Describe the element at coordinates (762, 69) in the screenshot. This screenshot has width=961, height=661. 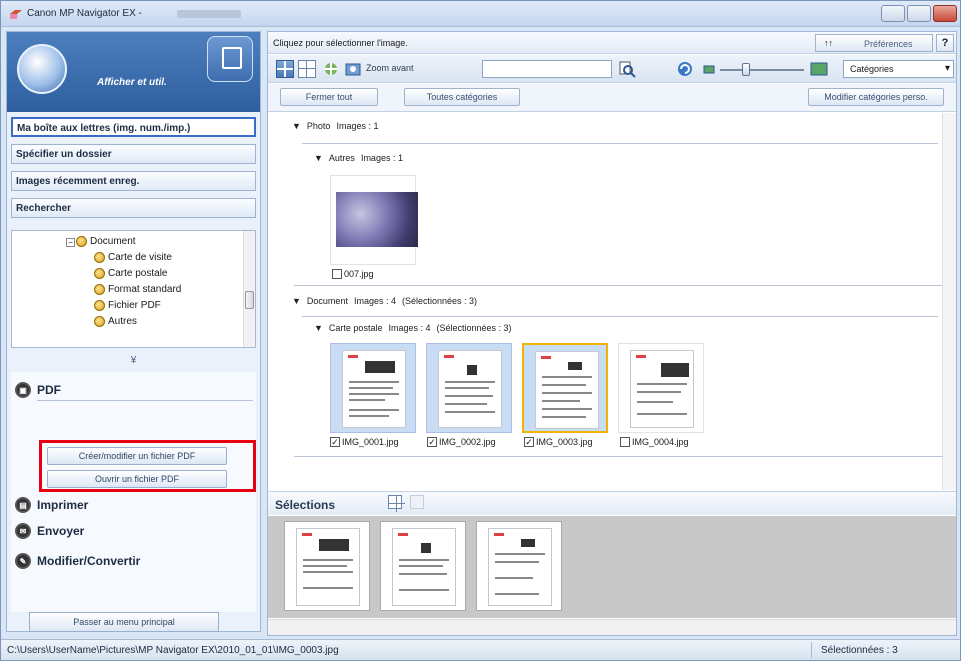
I see `thumbnail-size-slider` at that location.